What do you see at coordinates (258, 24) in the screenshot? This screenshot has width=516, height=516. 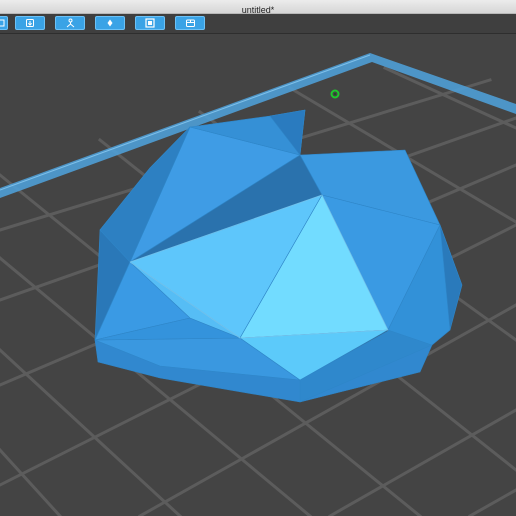 I see `toolbar` at bounding box center [258, 24].